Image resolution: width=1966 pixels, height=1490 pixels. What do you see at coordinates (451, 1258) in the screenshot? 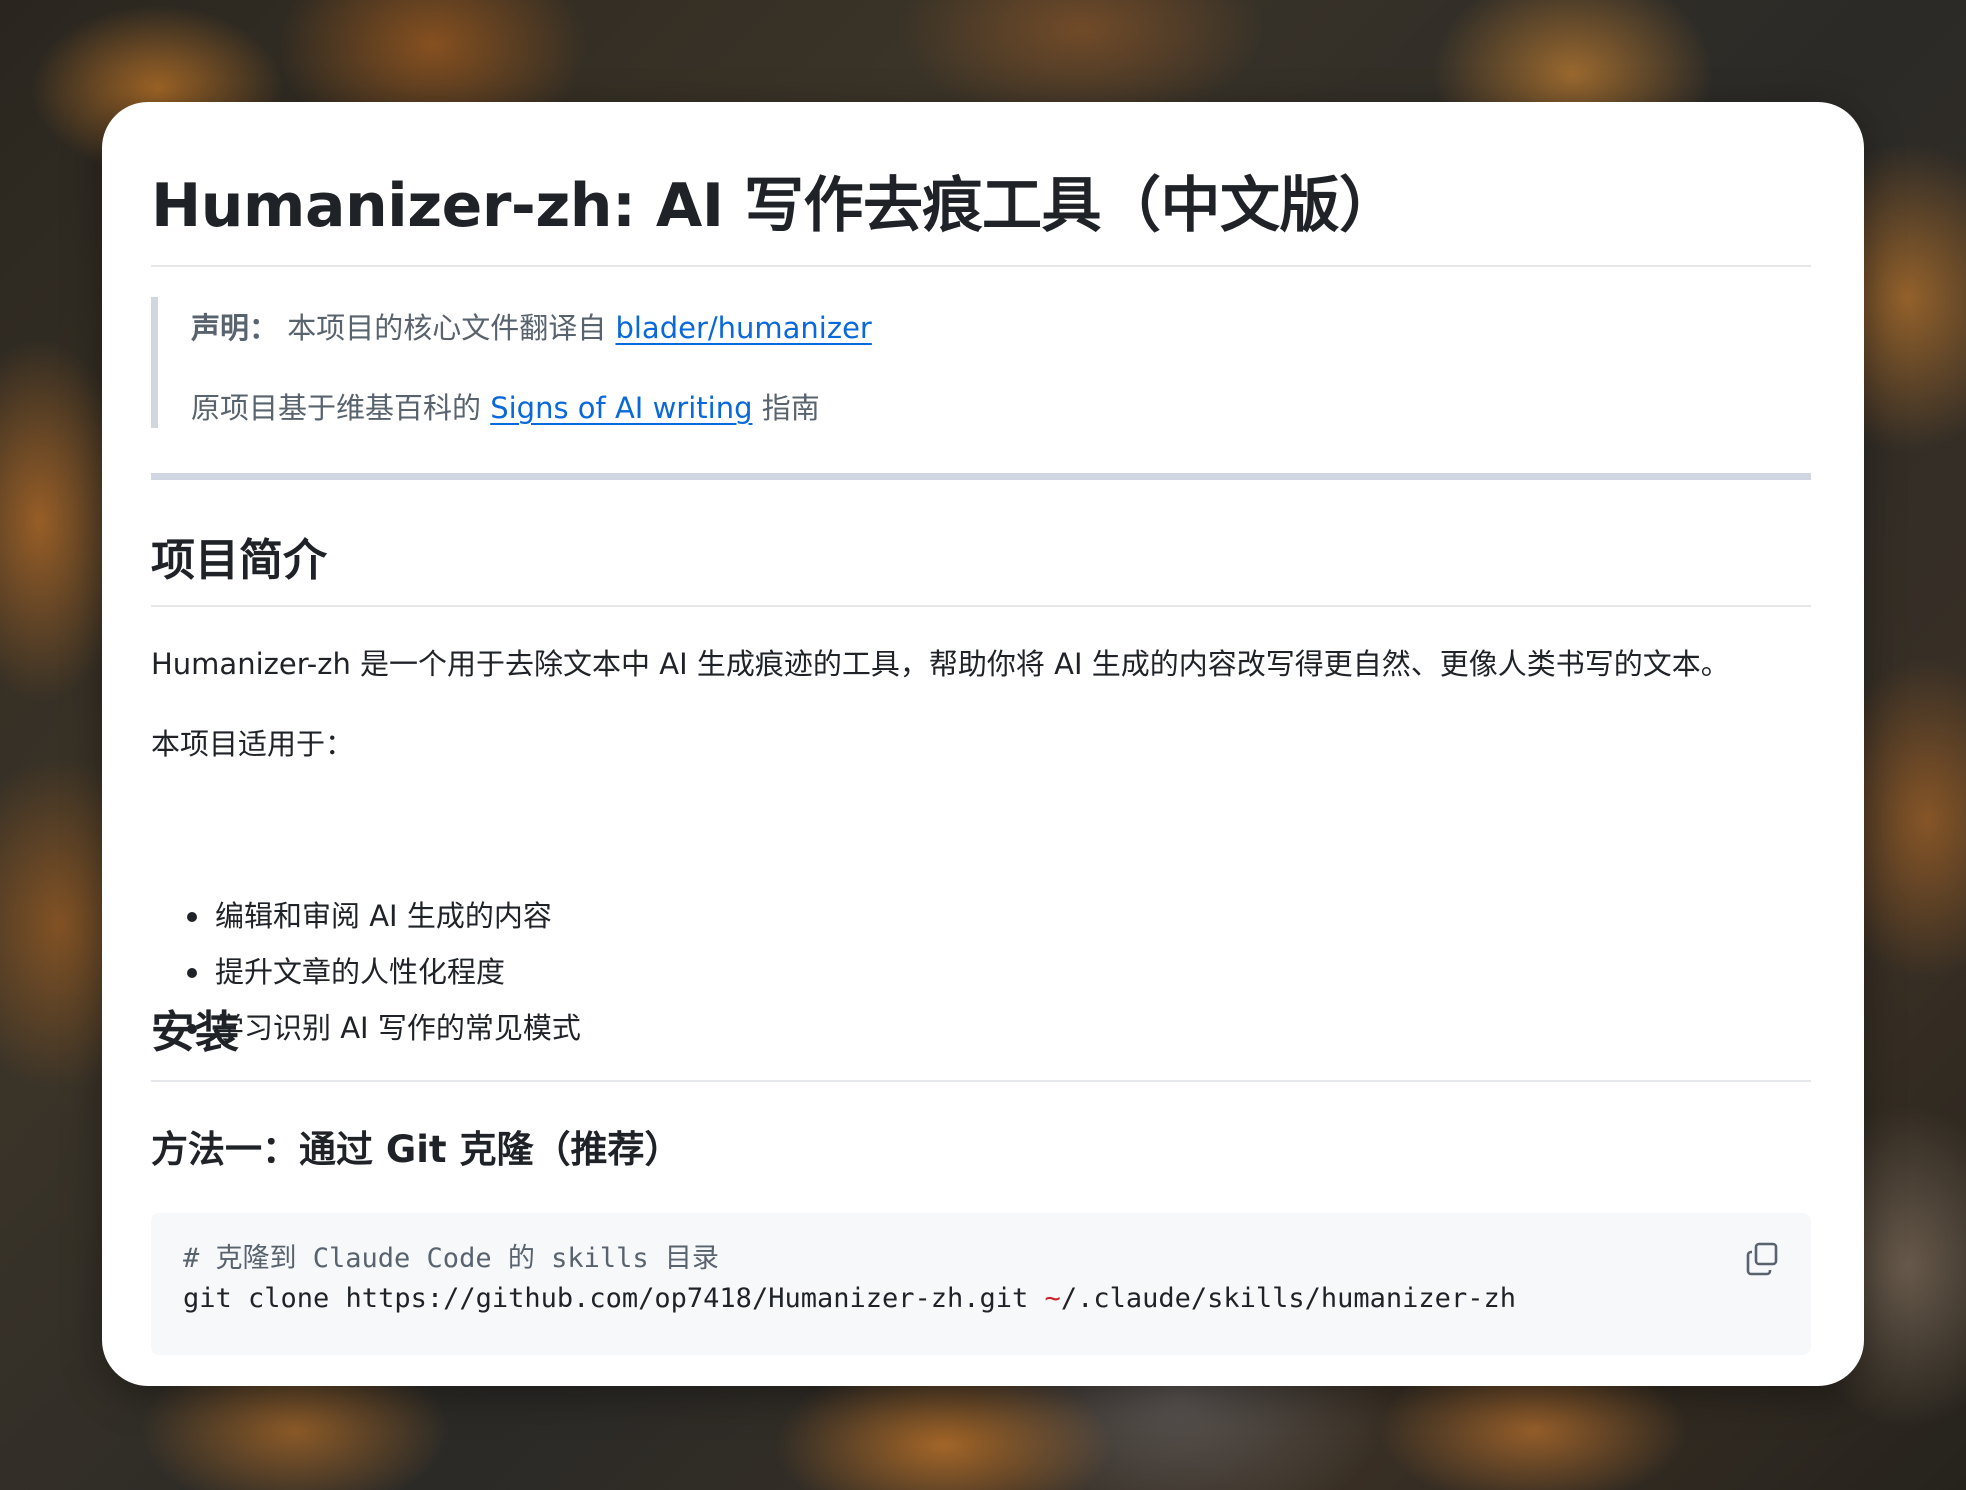
I see `code-comment: # 克隆到 Claude Code 的 skills 目录` at bounding box center [451, 1258].